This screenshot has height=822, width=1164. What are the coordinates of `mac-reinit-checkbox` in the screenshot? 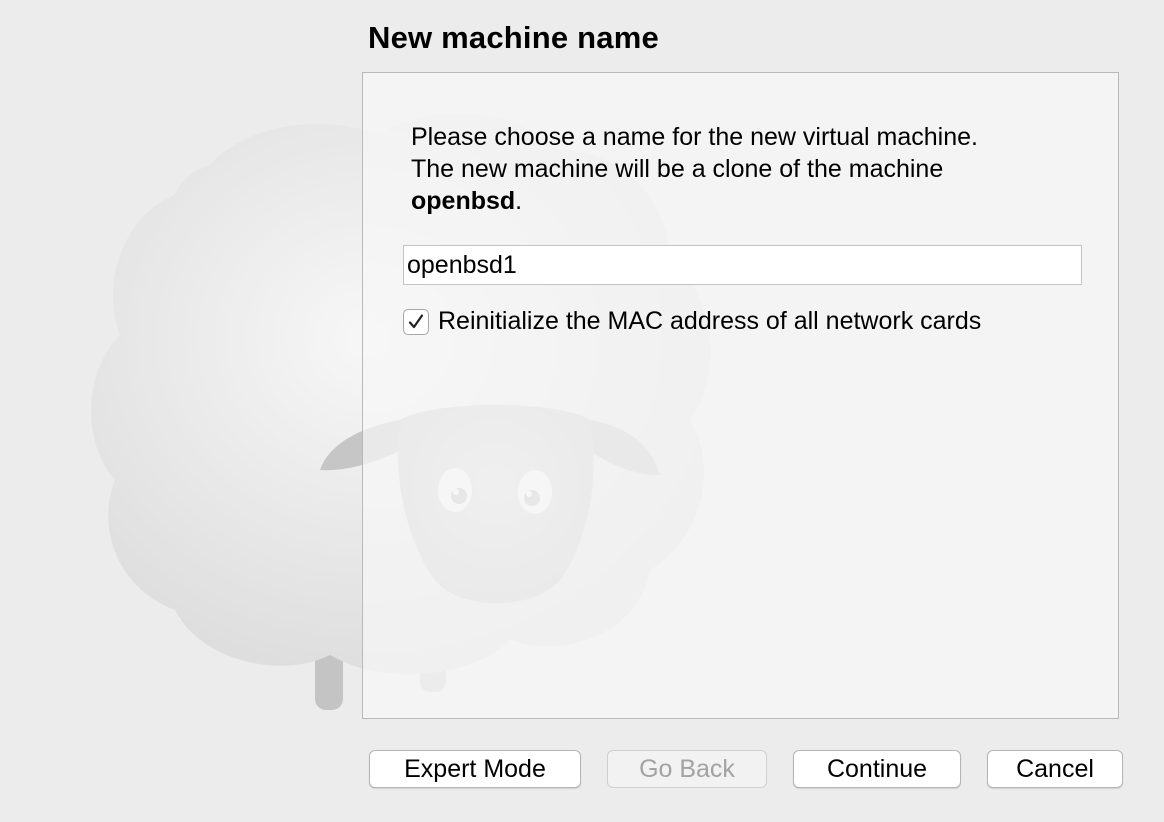 It's located at (416, 321).